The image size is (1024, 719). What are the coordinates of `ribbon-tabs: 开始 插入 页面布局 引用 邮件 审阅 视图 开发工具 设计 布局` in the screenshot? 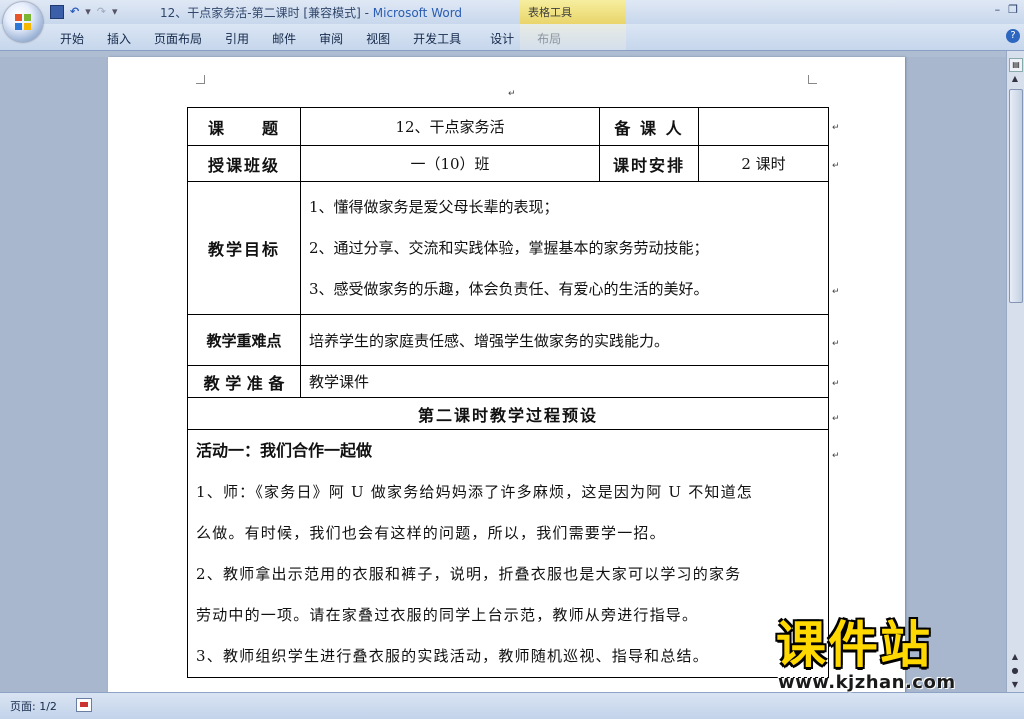 It's located at (322, 38).